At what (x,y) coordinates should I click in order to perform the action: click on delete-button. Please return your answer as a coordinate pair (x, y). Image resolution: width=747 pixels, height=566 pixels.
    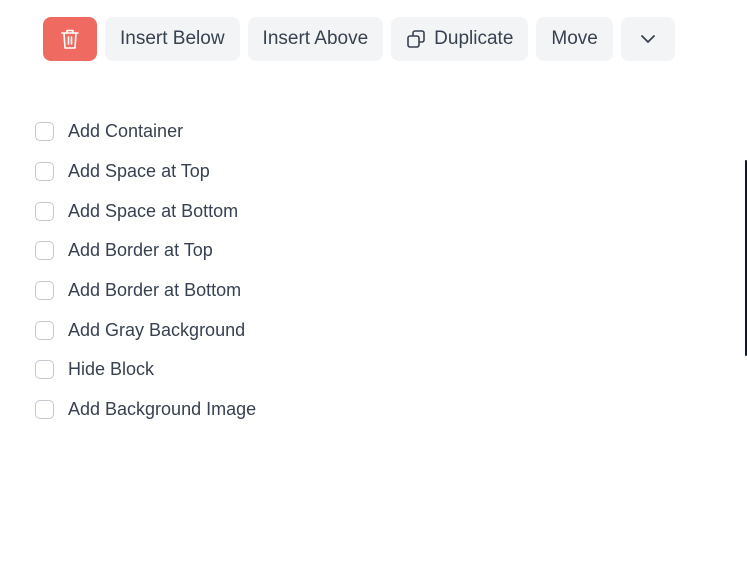
    Looking at the image, I should click on (70, 39).